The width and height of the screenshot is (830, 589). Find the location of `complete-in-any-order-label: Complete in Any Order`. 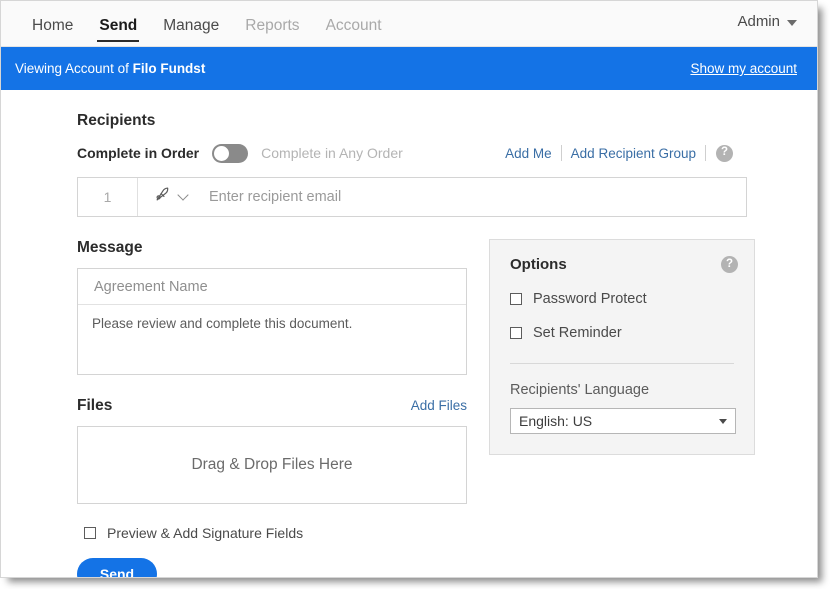

complete-in-any-order-label: Complete in Any Order is located at coordinates (332, 153).